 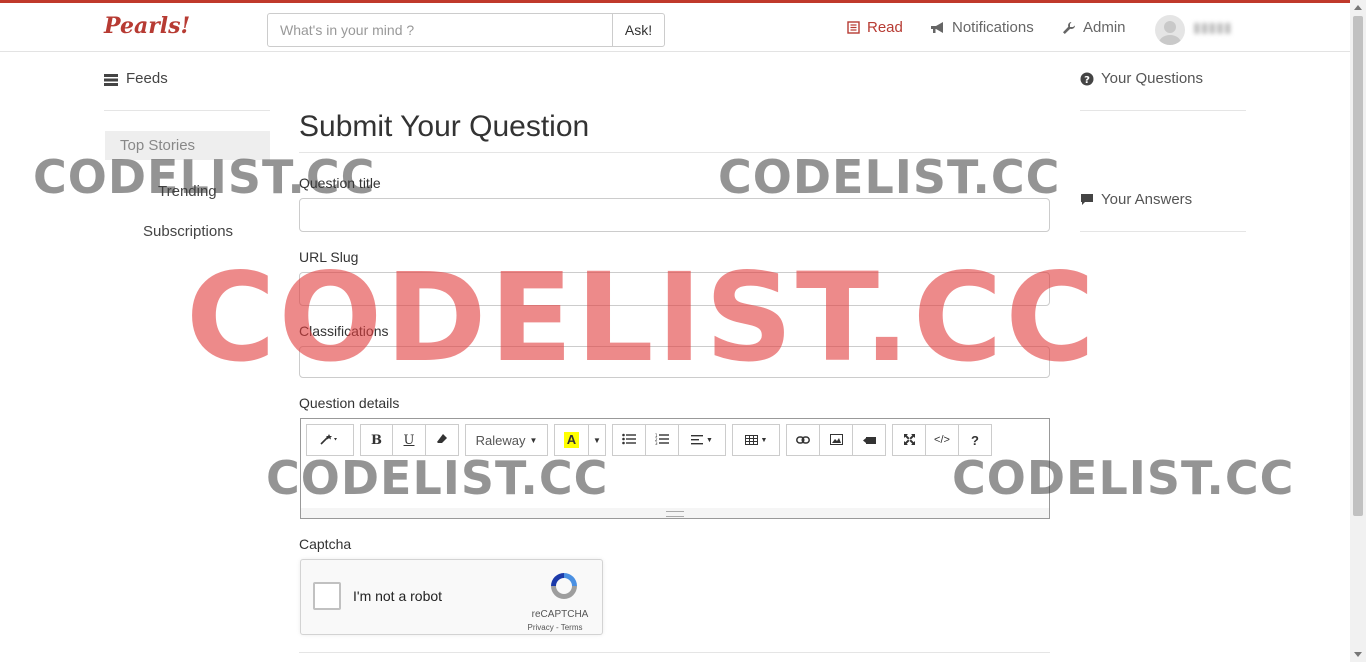 I want to click on underline-button: U, so click(x=409, y=440).